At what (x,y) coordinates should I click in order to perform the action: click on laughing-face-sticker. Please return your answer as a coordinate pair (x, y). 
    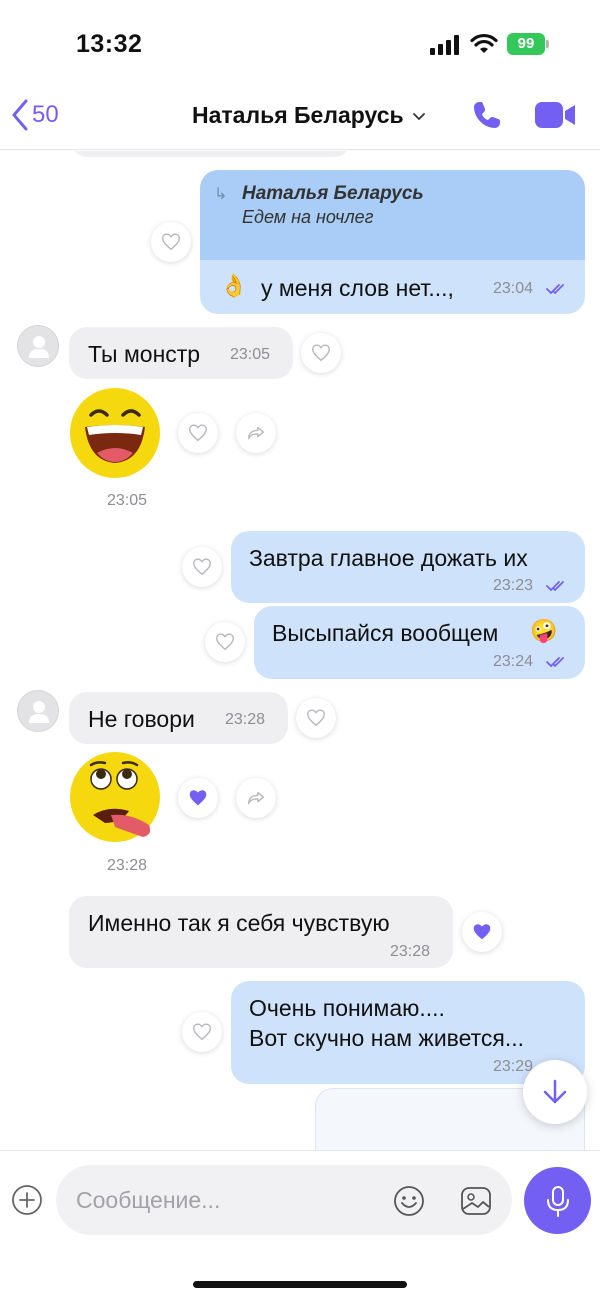
    Looking at the image, I should click on (115, 433).